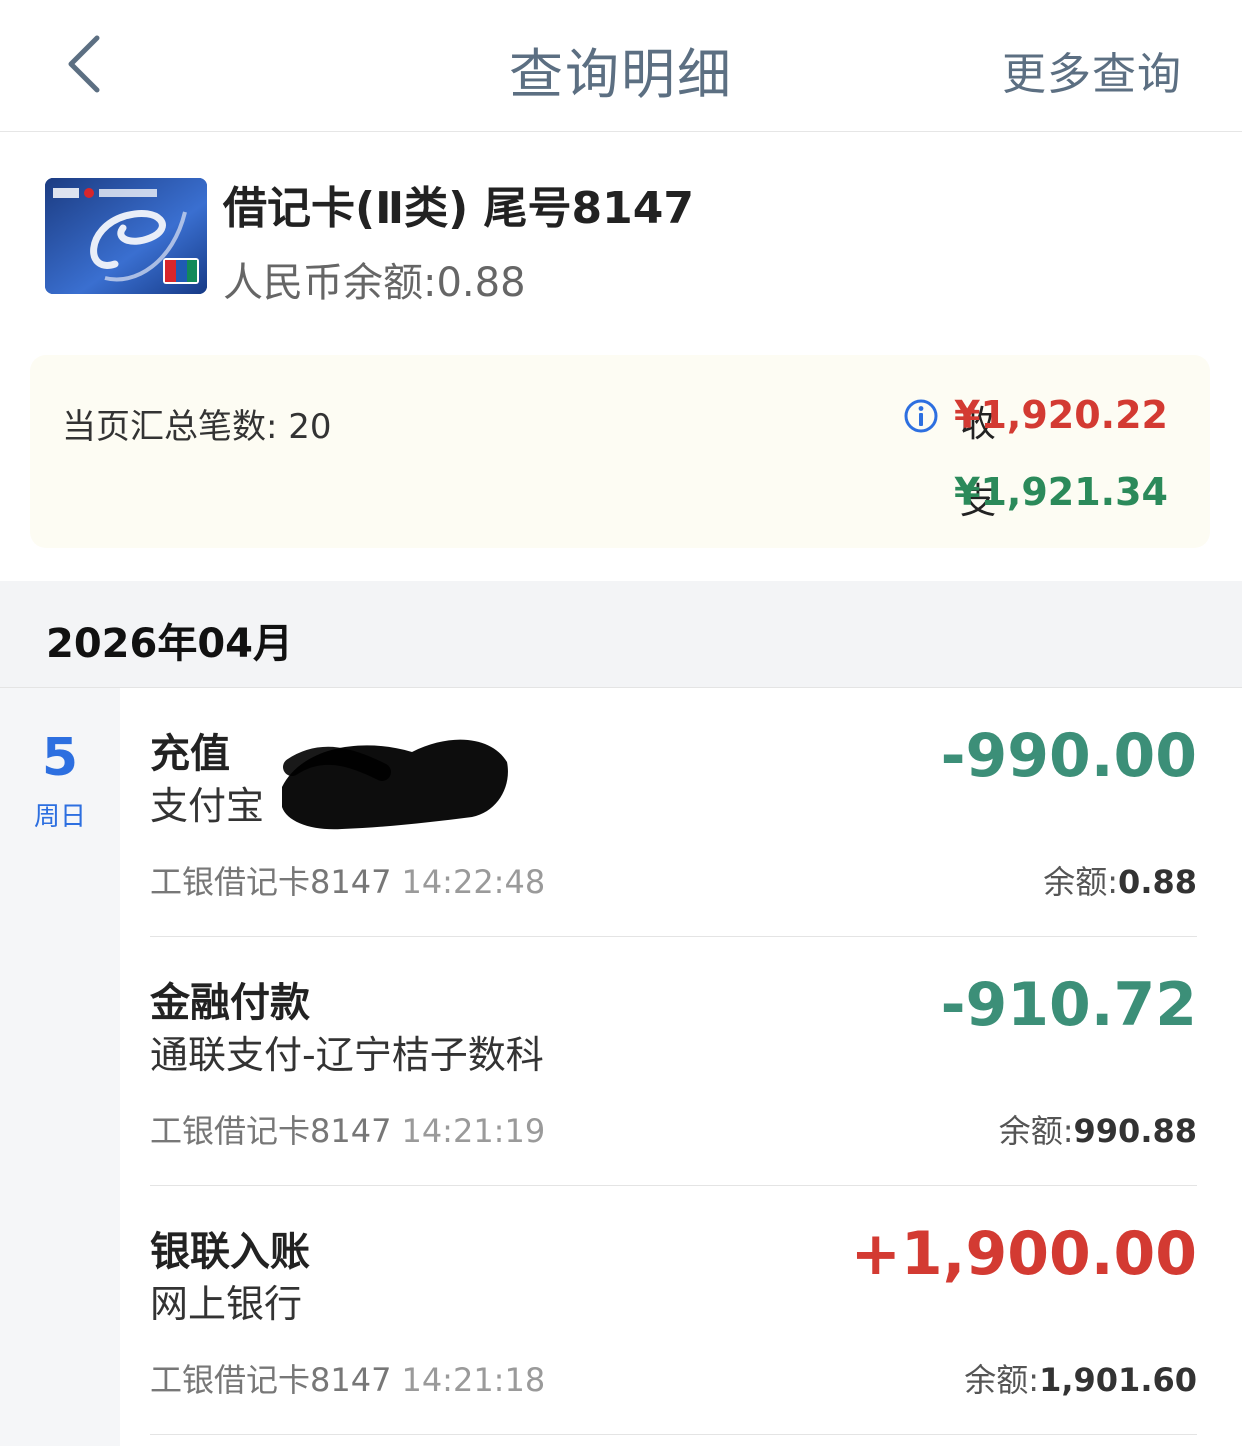 The image size is (1242, 1446). What do you see at coordinates (1061, 492) in the screenshot?
I see `expense-value: ¥1,921.34` at bounding box center [1061, 492].